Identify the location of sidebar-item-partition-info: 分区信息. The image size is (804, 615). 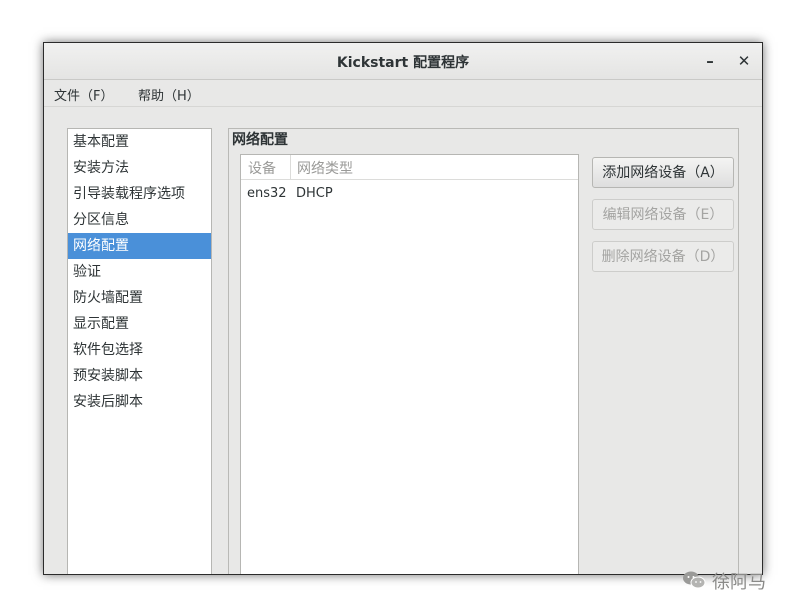
(139, 220).